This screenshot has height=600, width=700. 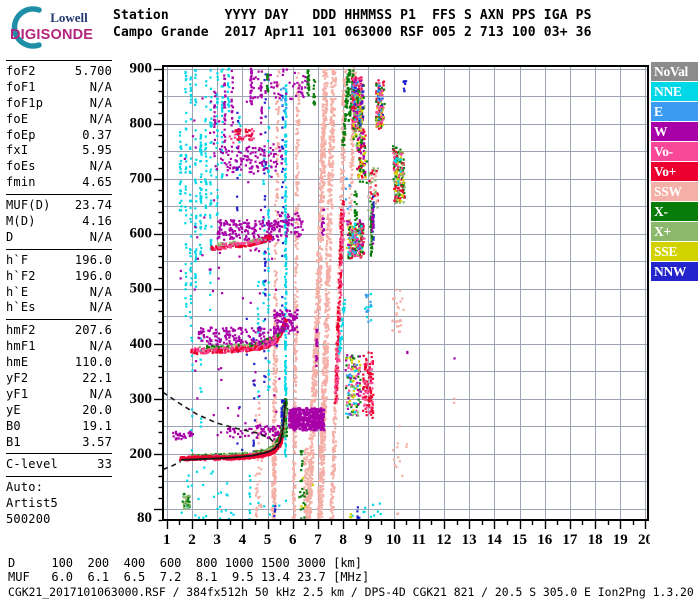 What do you see at coordinates (674, 151) in the screenshot?
I see `legend-item-Vo-: Vo-` at bounding box center [674, 151].